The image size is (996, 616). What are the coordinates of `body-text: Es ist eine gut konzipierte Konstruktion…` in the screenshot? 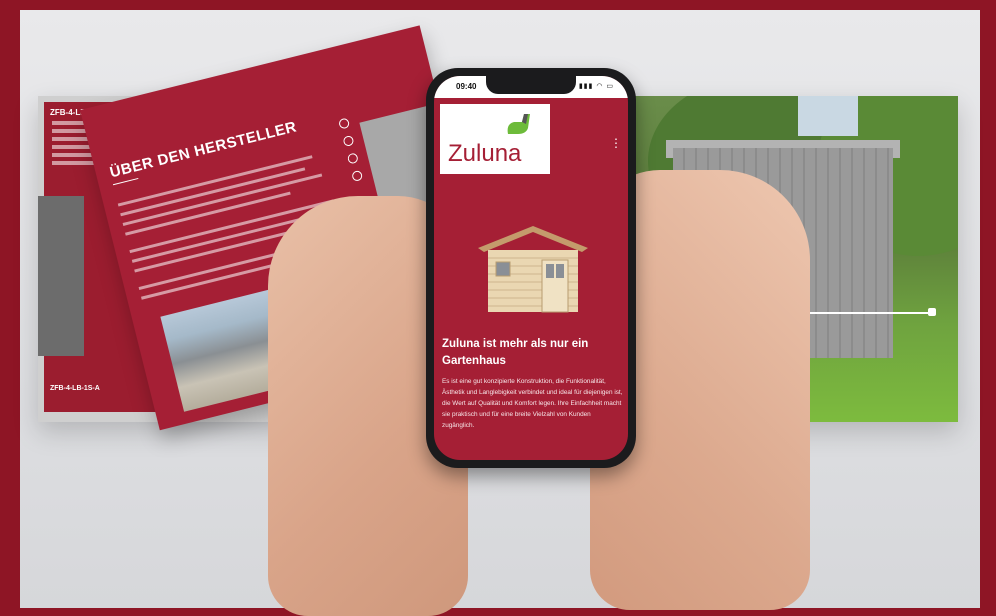 It's located at (532, 403).